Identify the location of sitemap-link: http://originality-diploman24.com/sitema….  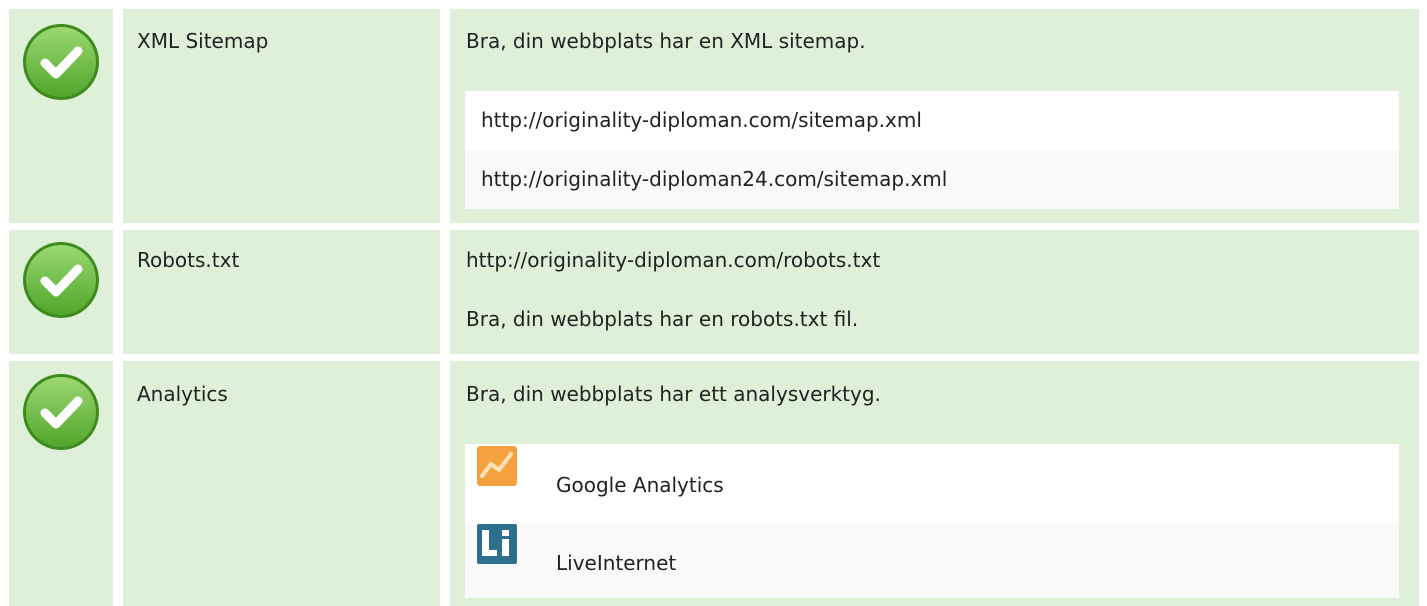
(932, 179).